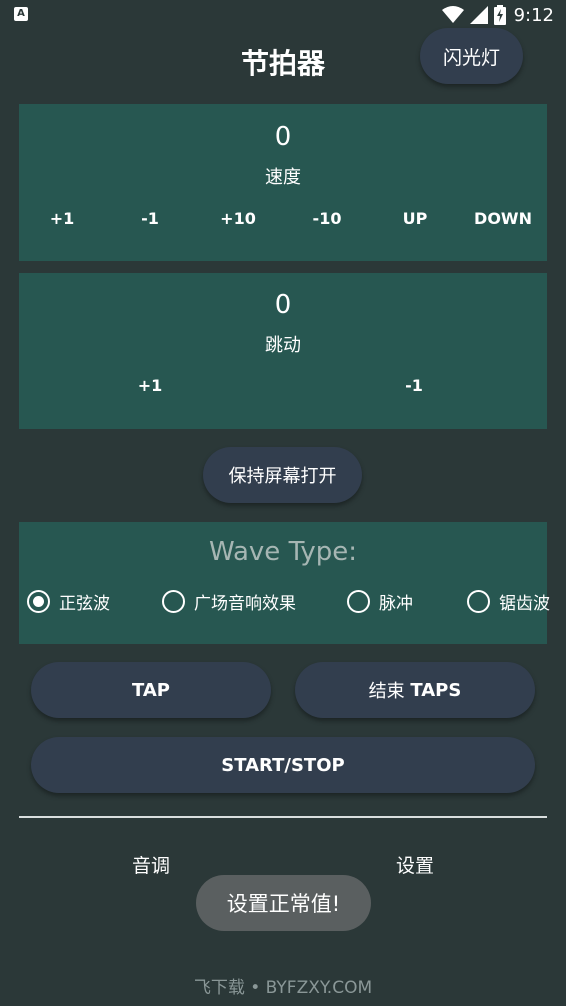 Image resolution: width=566 pixels, height=1006 pixels. I want to click on speed-panel: 0 速度 +1 -1 +10 -10 UP DOWN, so click(283, 182).